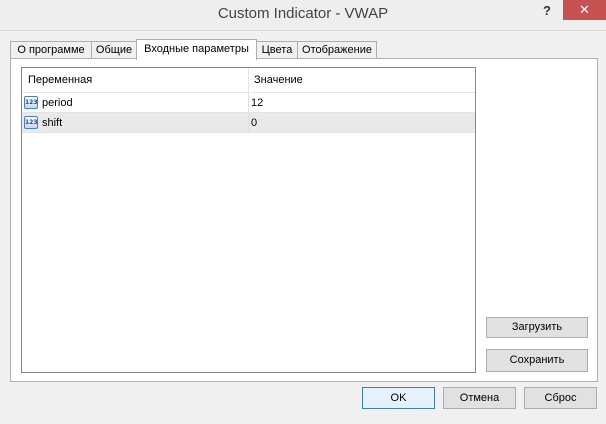 Image resolution: width=606 pixels, height=424 pixels. I want to click on close-button: ✕, so click(584, 10).